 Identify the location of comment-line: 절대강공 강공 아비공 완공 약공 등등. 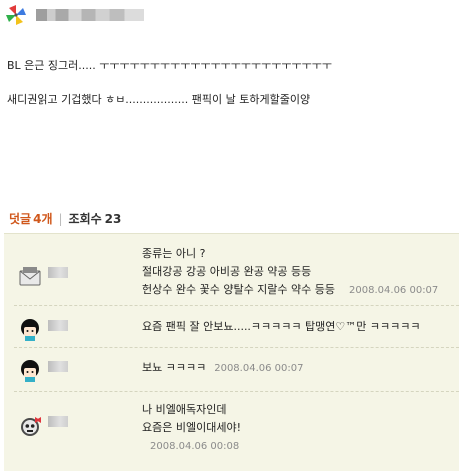
(227, 271).